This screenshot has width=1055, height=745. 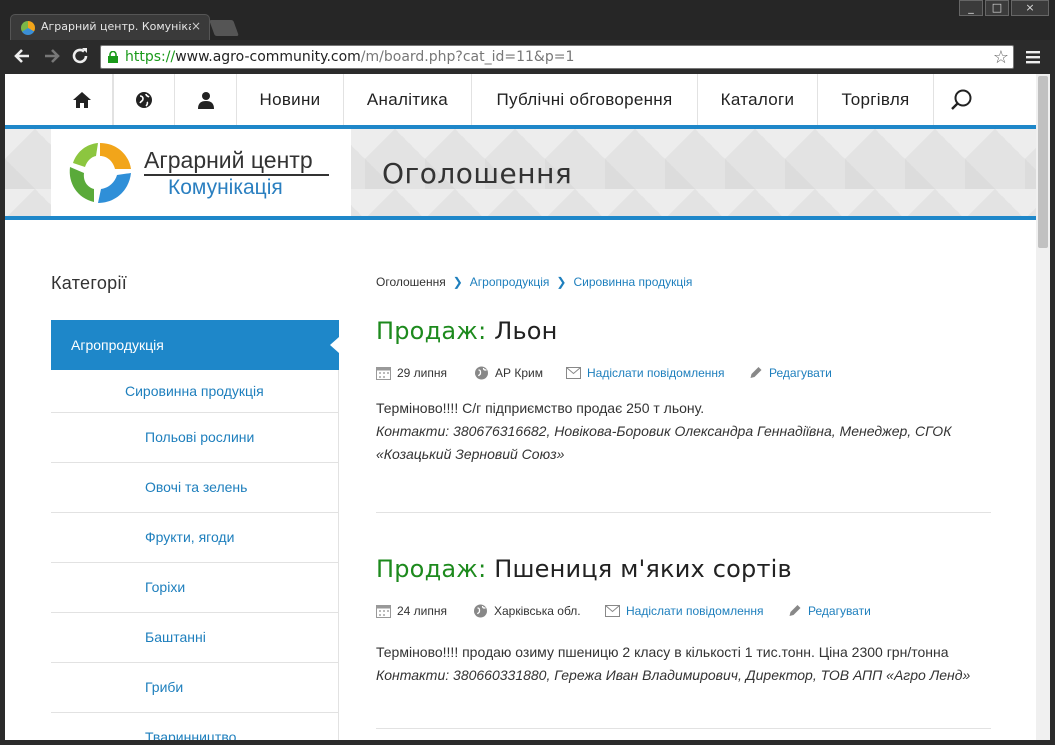 I want to click on sidebar-item-melons: Баштанні, so click(x=195, y=638).